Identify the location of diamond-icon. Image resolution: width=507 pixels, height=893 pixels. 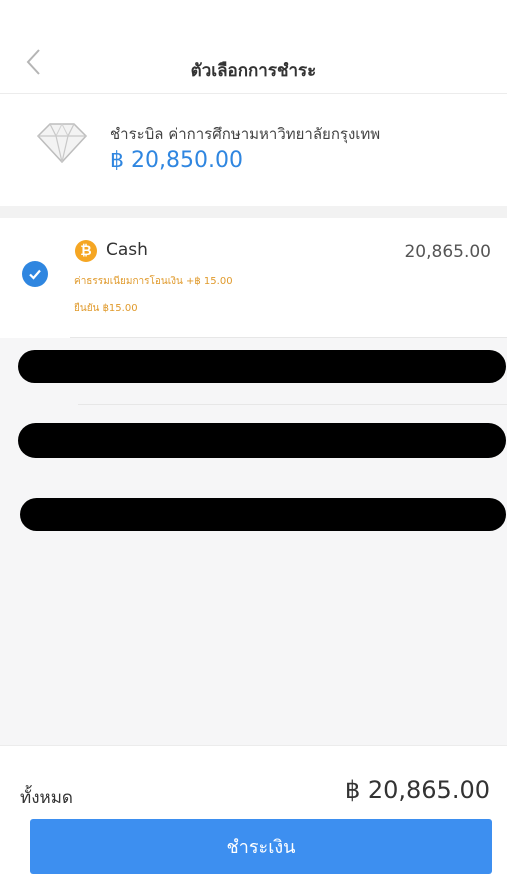
(62, 143).